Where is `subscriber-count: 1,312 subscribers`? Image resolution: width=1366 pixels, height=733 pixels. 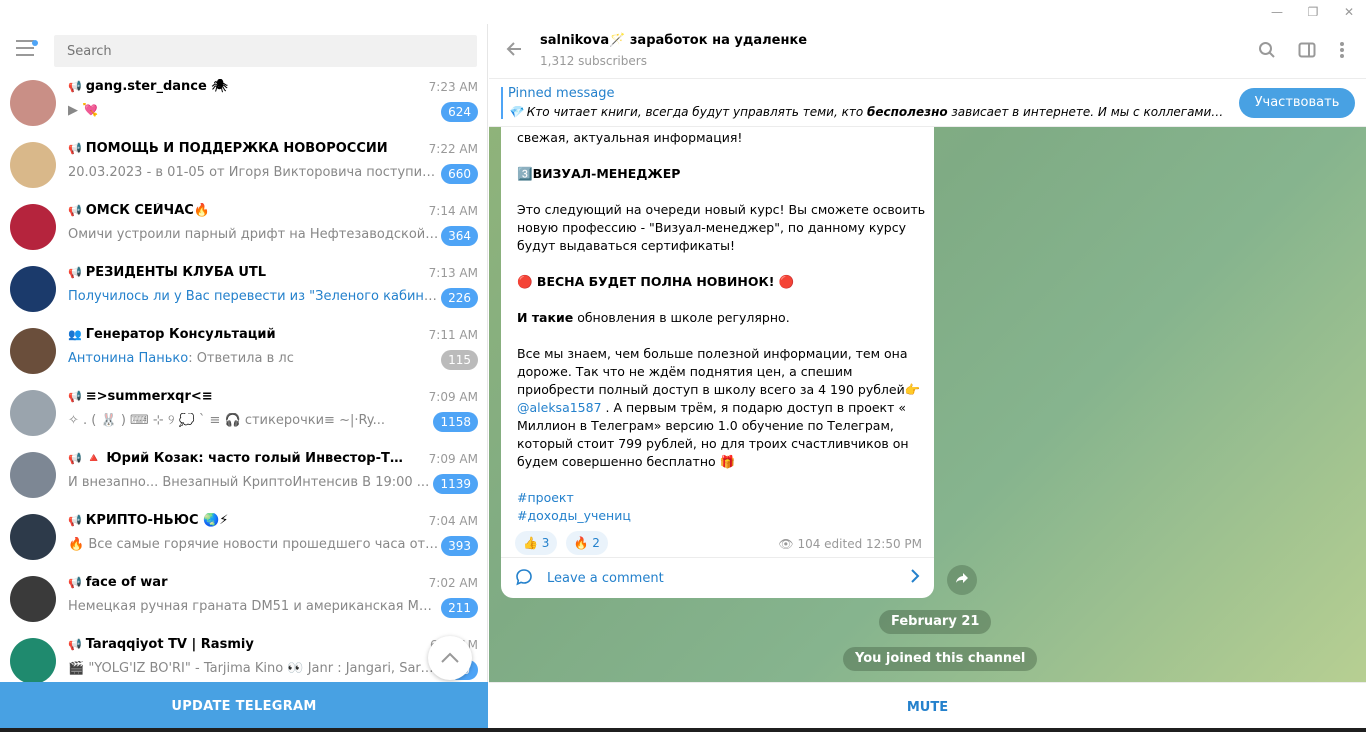 subscriber-count: 1,312 subscribers is located at coordinates (593, 61).